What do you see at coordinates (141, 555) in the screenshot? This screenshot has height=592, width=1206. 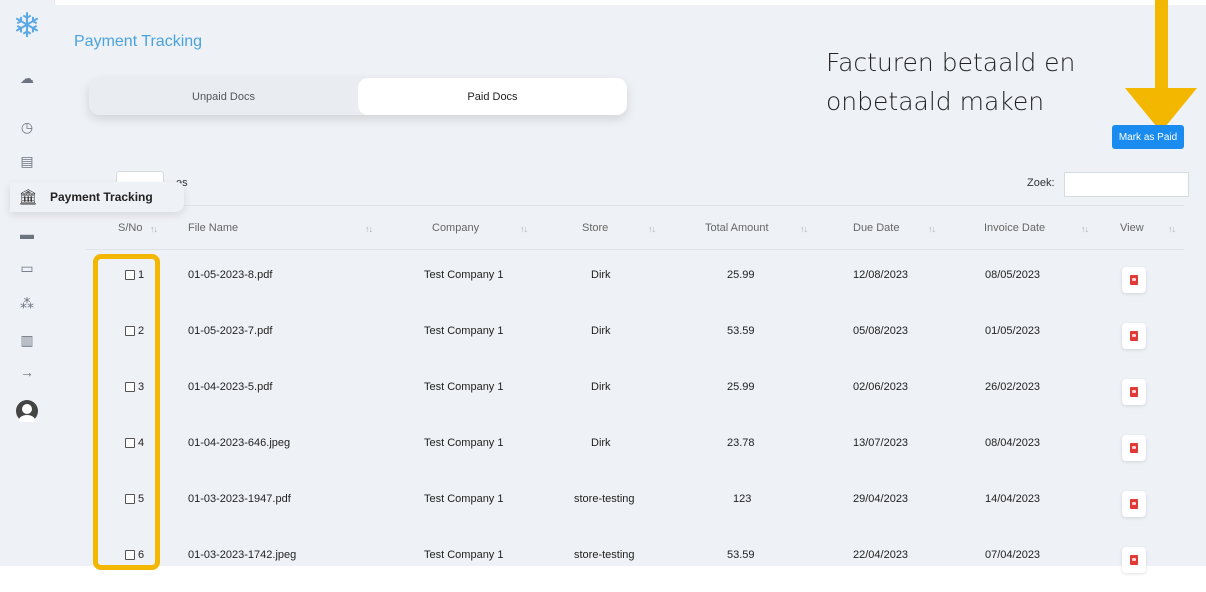 I see `row-sno: 6` at bounding box center [141, 555].